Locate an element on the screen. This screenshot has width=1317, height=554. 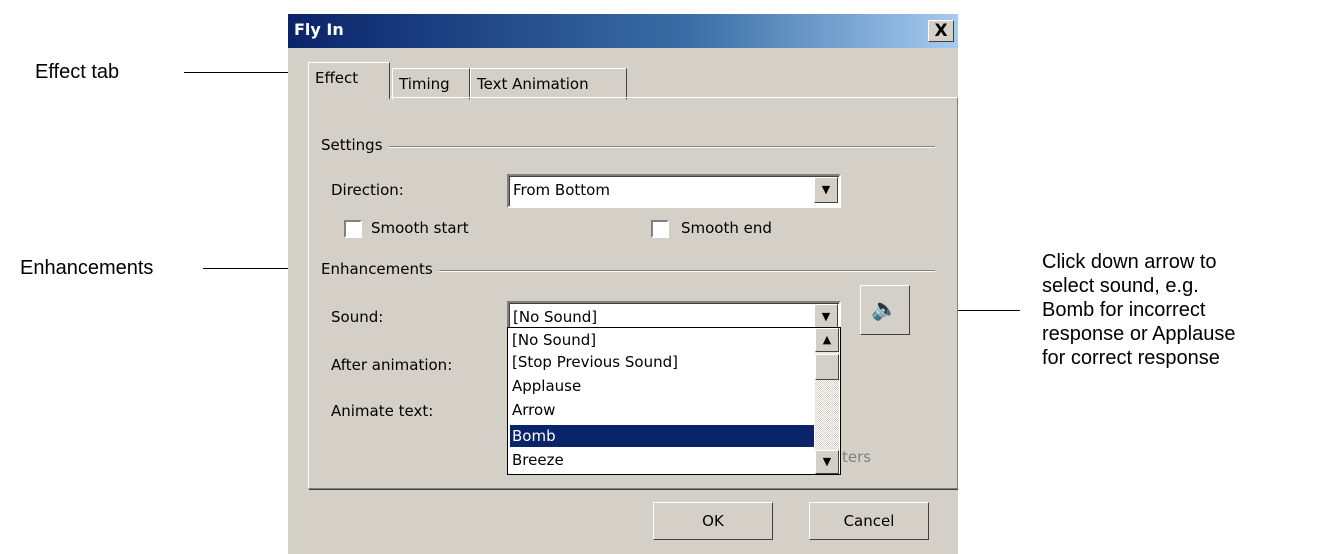
list-item: Arrow is located at coordinates (662, 410).